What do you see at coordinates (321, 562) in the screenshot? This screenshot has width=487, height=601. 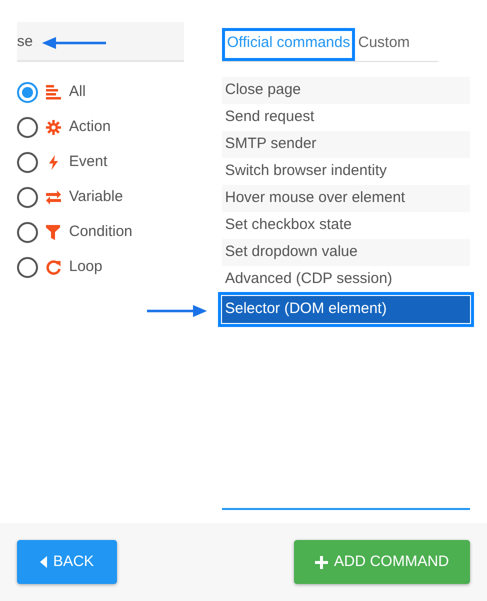 I see `plus-icon` at bounding box center [321, 562].